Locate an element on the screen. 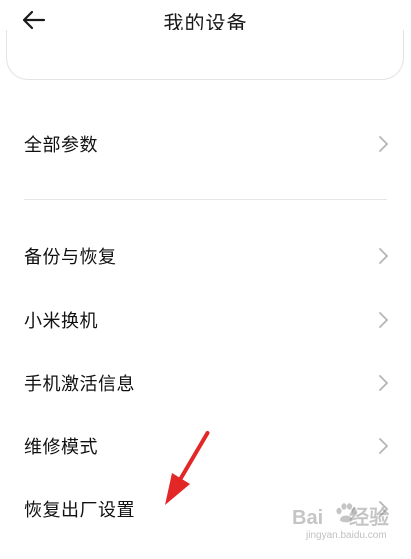 This screenshot has width=411, height=559. settings-row-all-specs: 全部参数 is located at coordinates (205, 144).